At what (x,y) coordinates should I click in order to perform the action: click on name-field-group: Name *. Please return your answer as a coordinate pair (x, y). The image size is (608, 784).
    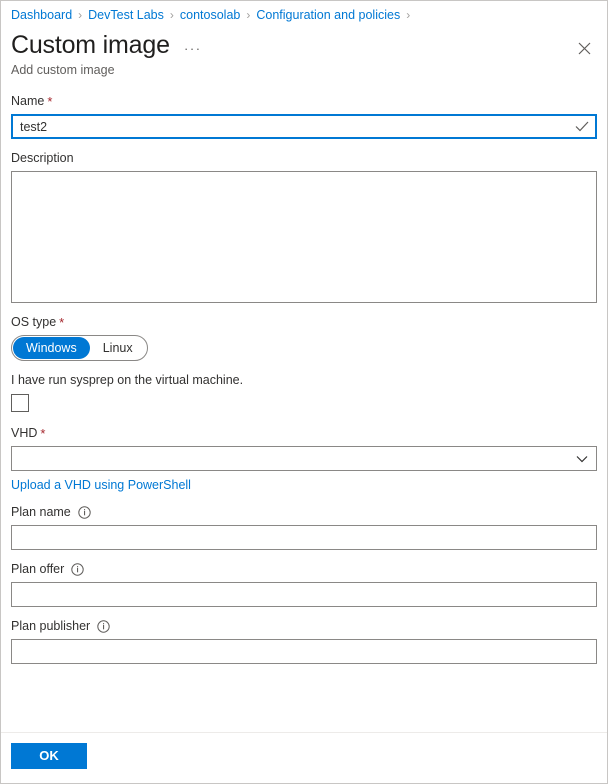
    Looking at the image, I should click on (304, 116).